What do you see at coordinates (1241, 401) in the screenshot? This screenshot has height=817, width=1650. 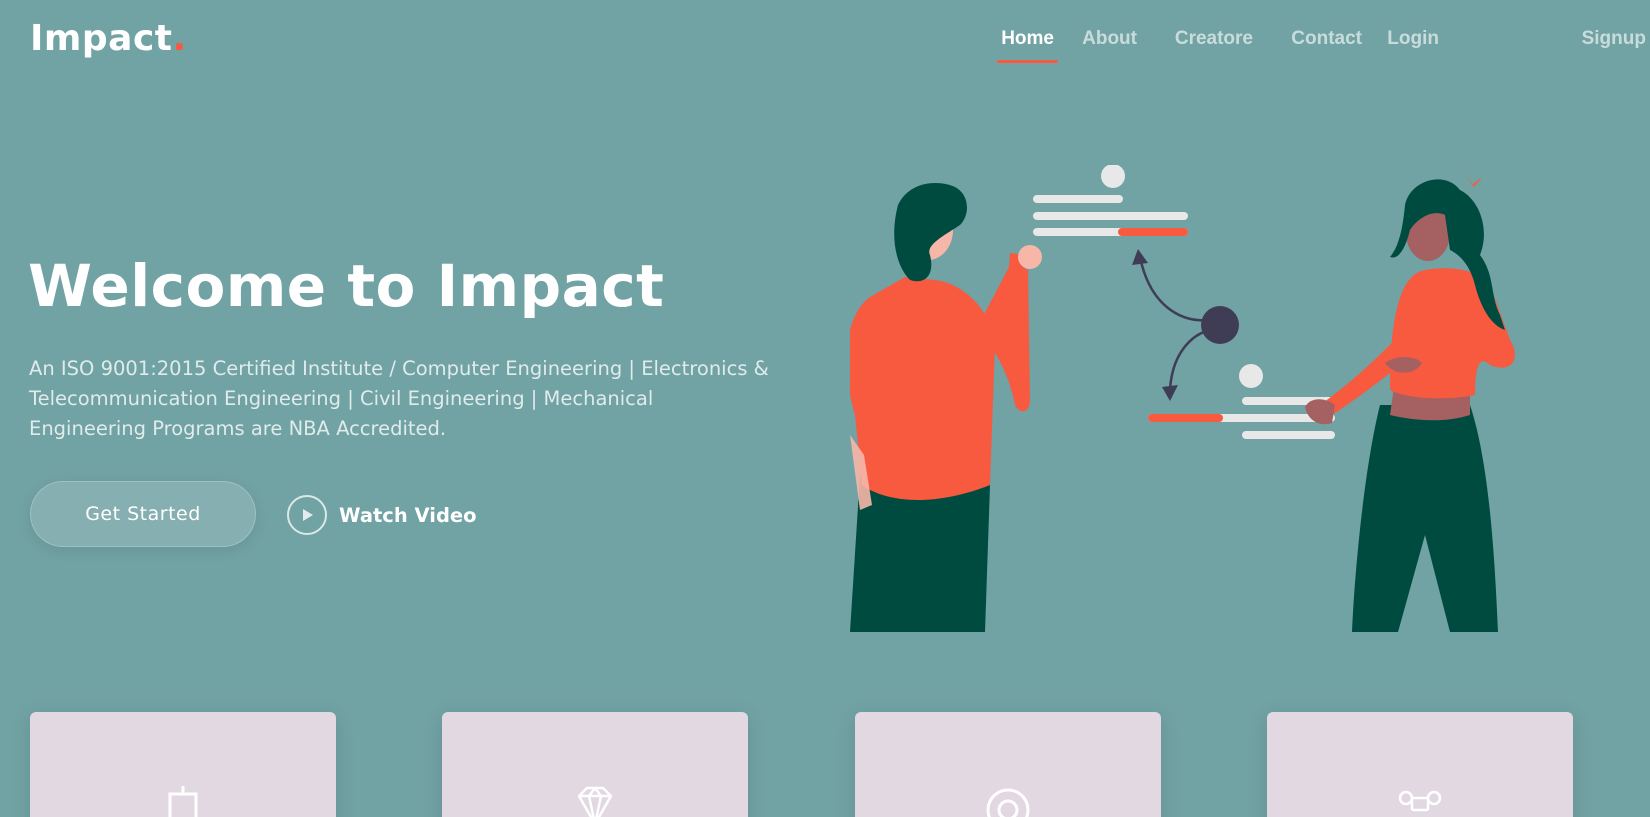 I see `bottom-bars` at bounding box center [1241, 401].